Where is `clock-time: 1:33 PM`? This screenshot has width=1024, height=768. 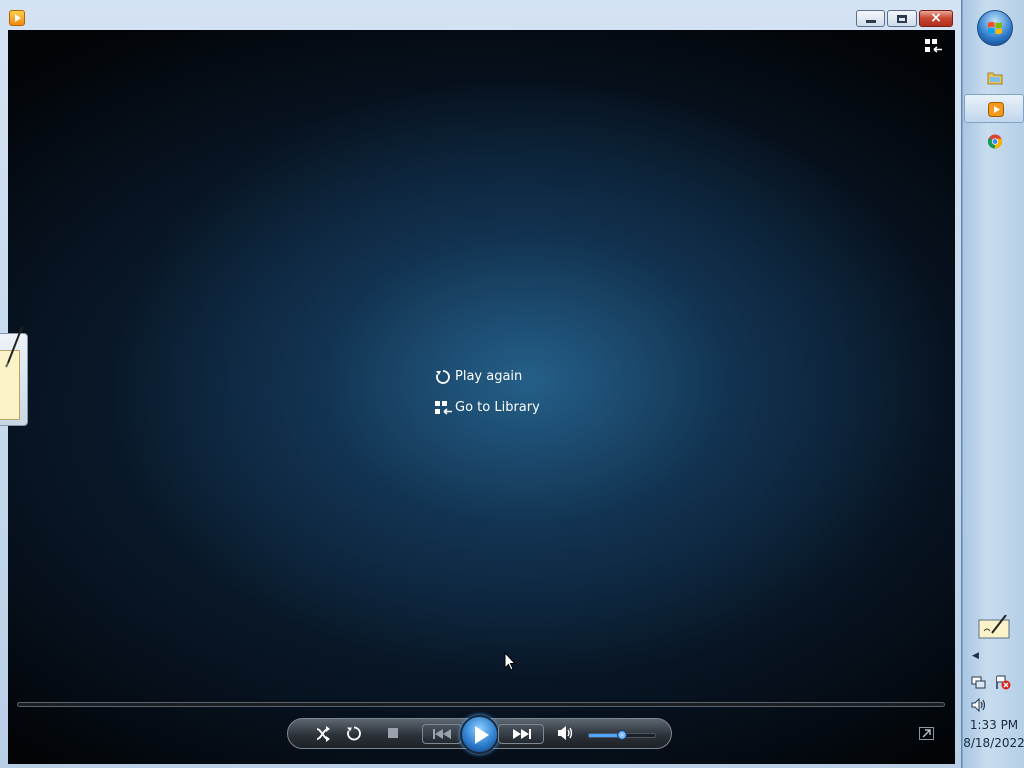 clock-time: 1:33 PM is located at coordinates (993, 725).